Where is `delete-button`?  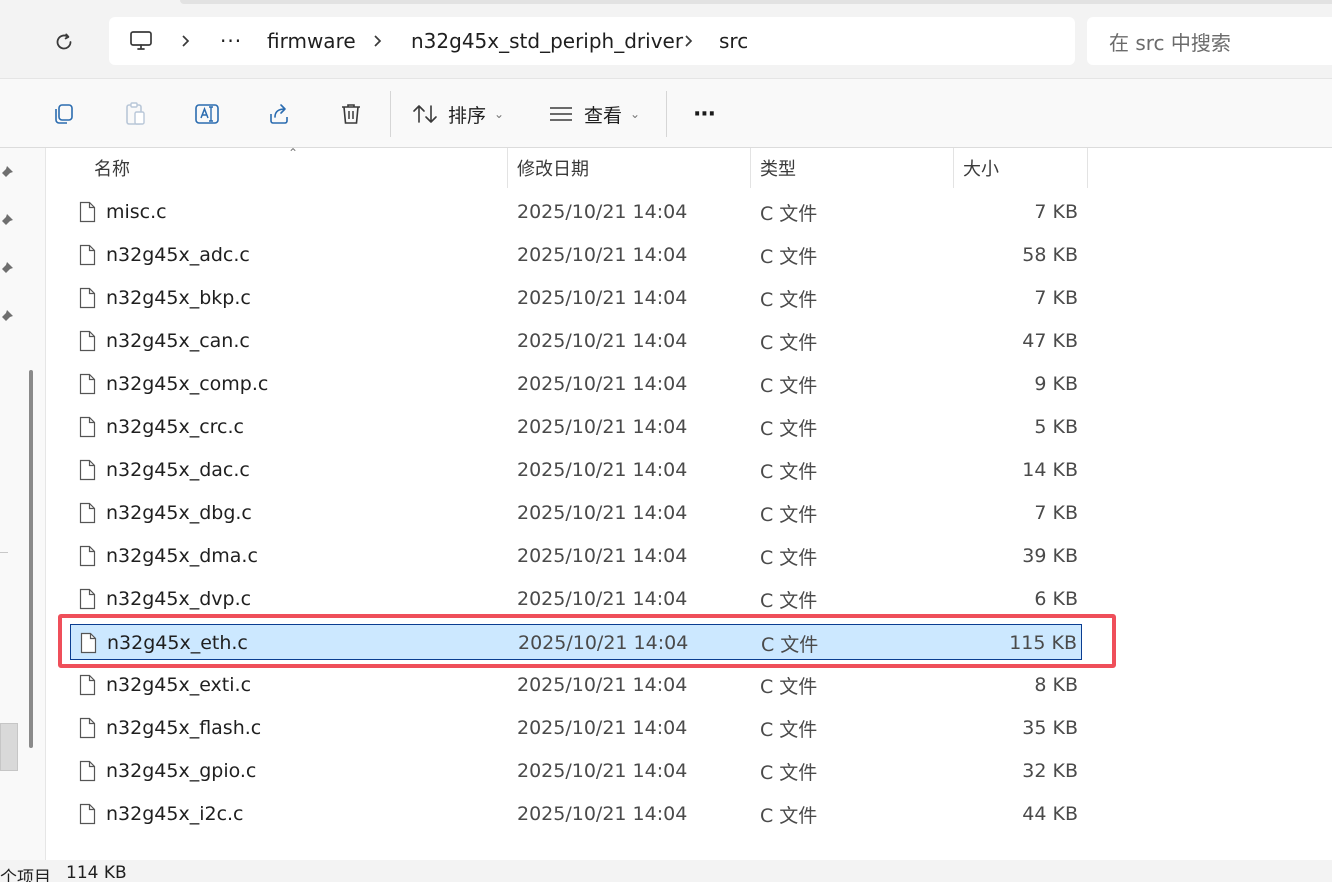 delete-button is located at coordinates (351, 114).